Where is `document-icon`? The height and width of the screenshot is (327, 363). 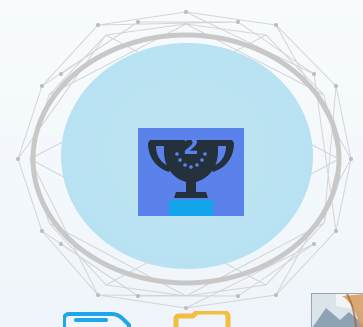 document-icon is located at coordinates (97, 319).